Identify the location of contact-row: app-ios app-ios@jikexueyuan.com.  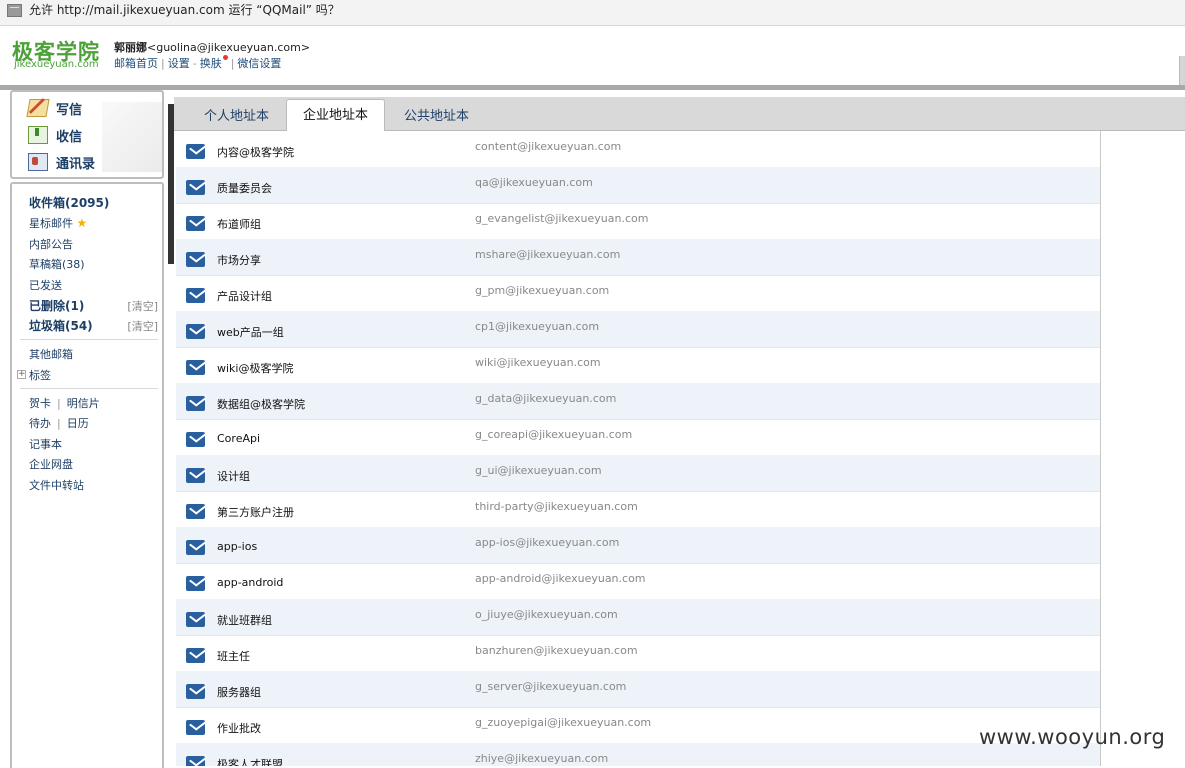
(638, 545).